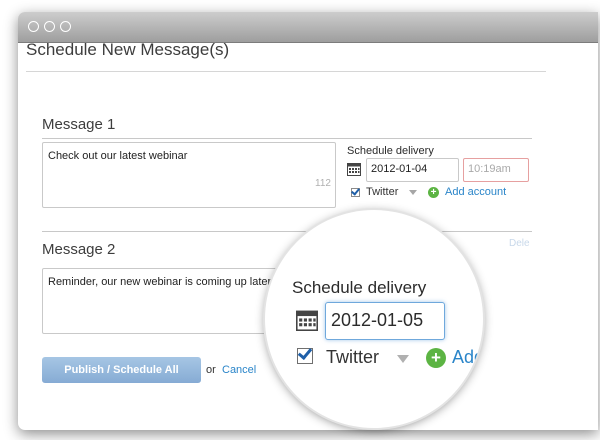 This screenshot has width=600, height=440. What do you see at coordinates (308, 27) in the screenshot?
I see `title-bar` at bounding box center [308, 27].